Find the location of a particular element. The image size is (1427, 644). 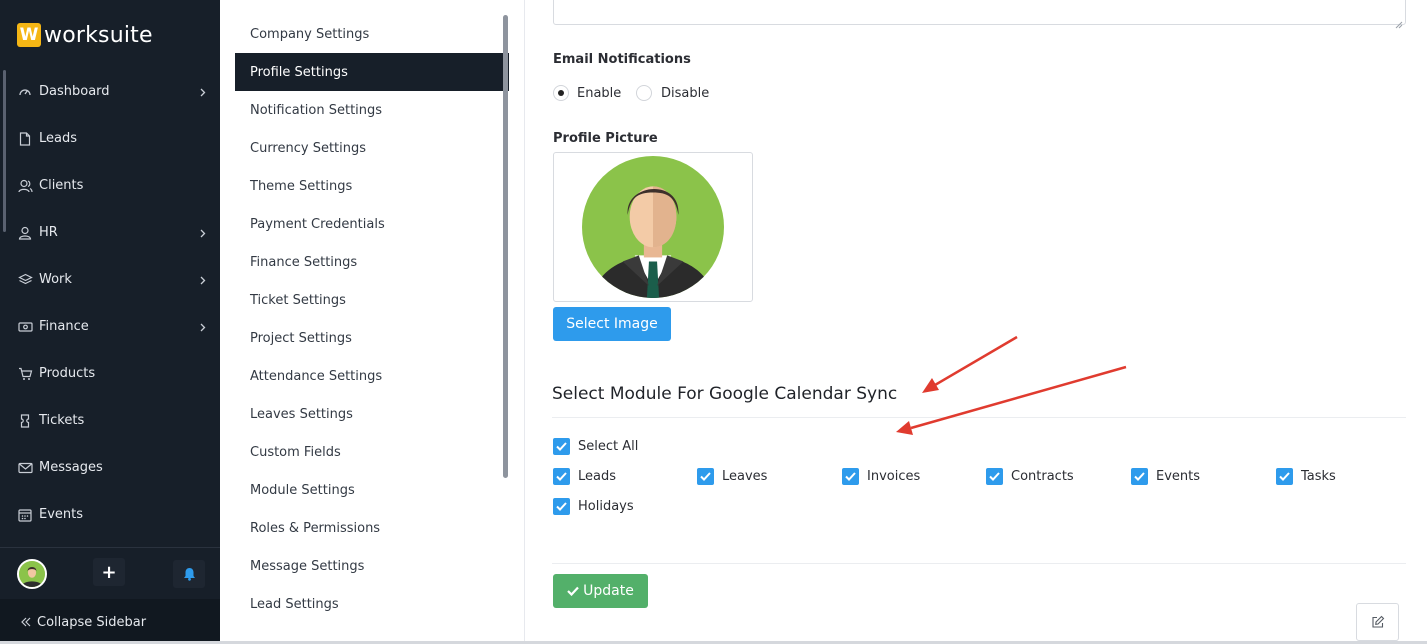

select-all-label: Select All is located at coordinates (608, 446).